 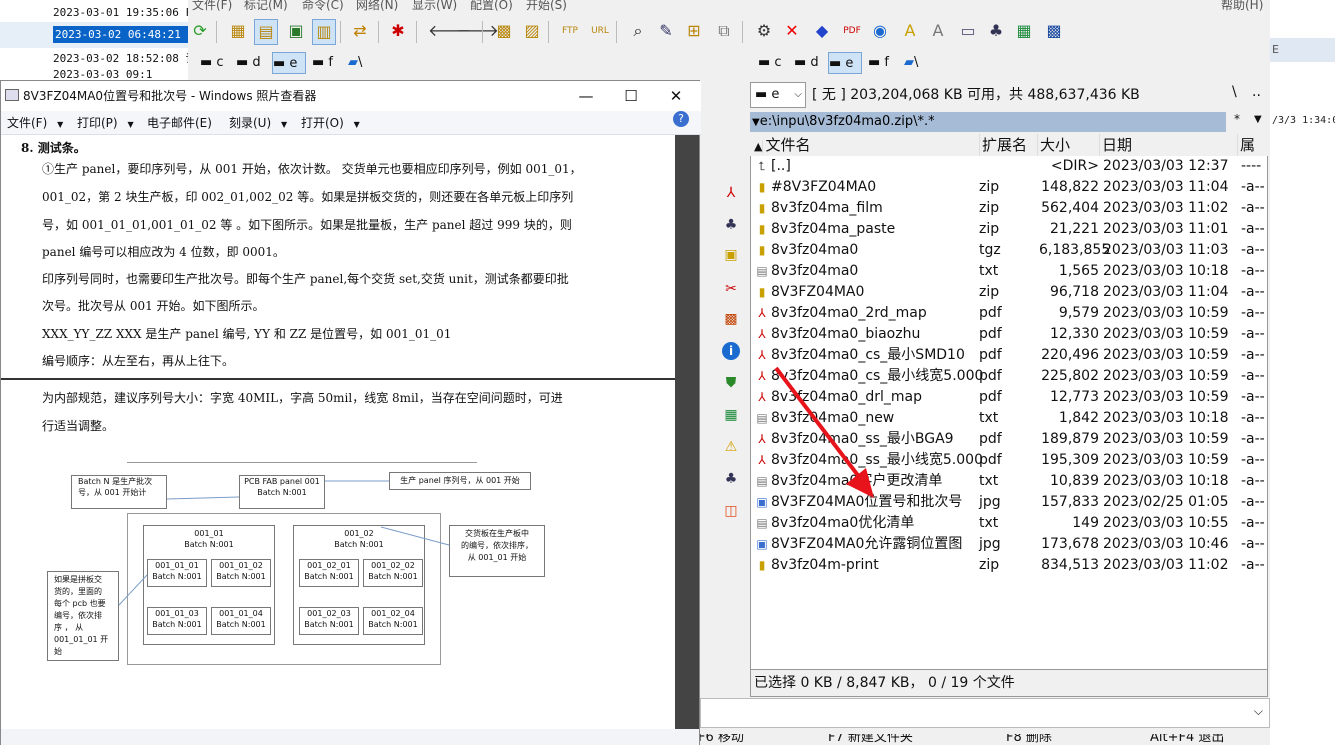 I want to click on word-icon: ▩, so click(x=1054, y=31).